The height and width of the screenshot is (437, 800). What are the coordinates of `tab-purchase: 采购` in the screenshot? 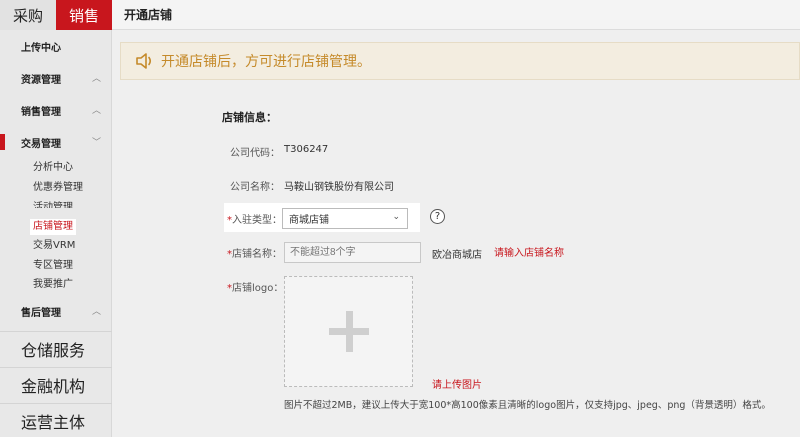 It's located at (28, 15).